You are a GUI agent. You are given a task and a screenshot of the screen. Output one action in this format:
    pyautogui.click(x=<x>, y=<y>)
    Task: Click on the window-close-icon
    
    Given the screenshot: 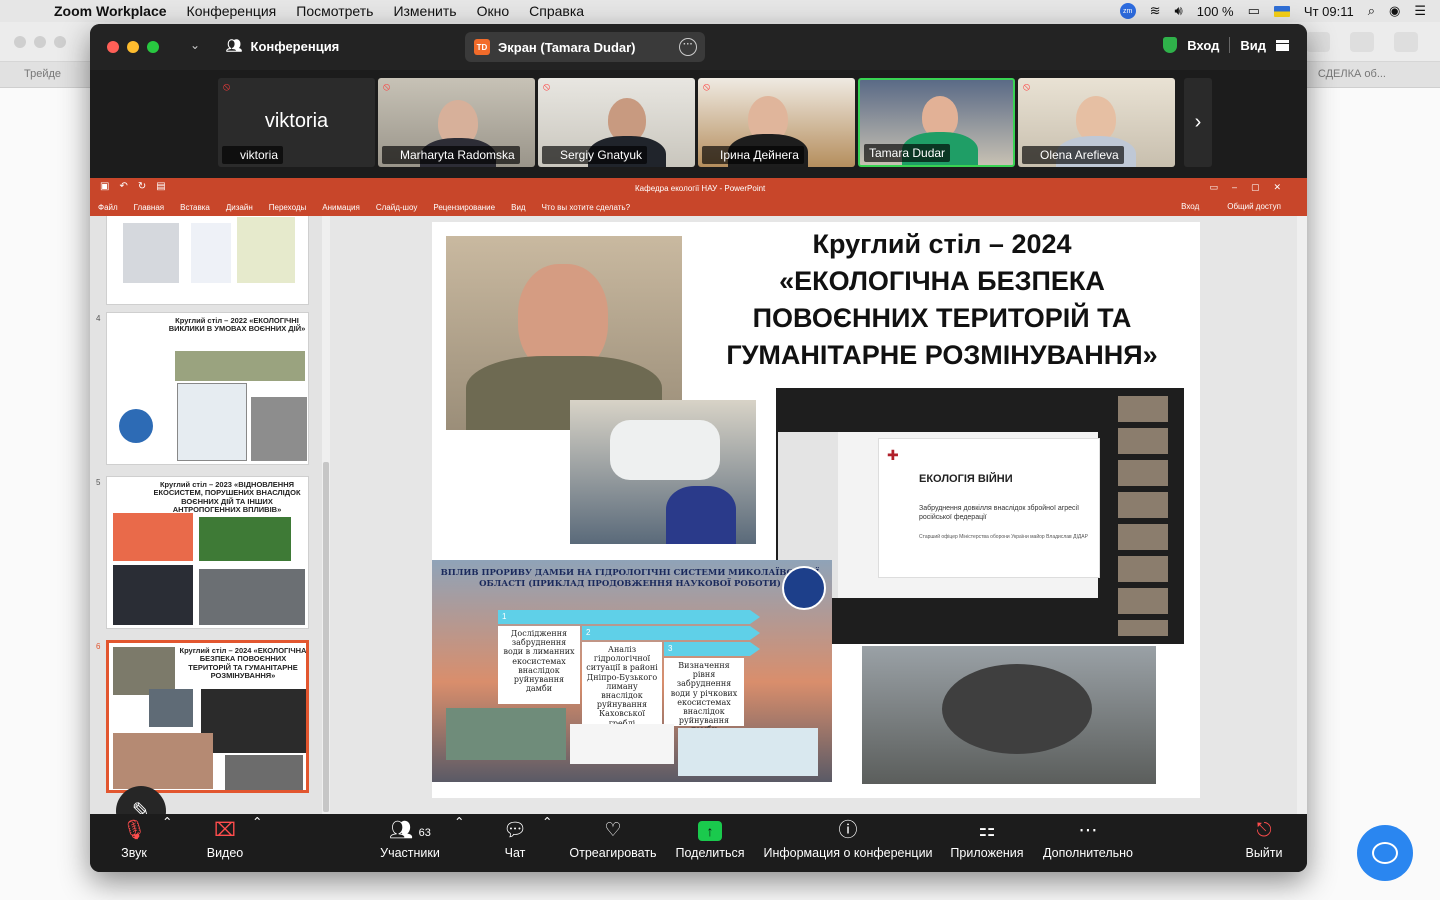 What is the action you would take?
    pyautogui.click(x=113, y=47)
    